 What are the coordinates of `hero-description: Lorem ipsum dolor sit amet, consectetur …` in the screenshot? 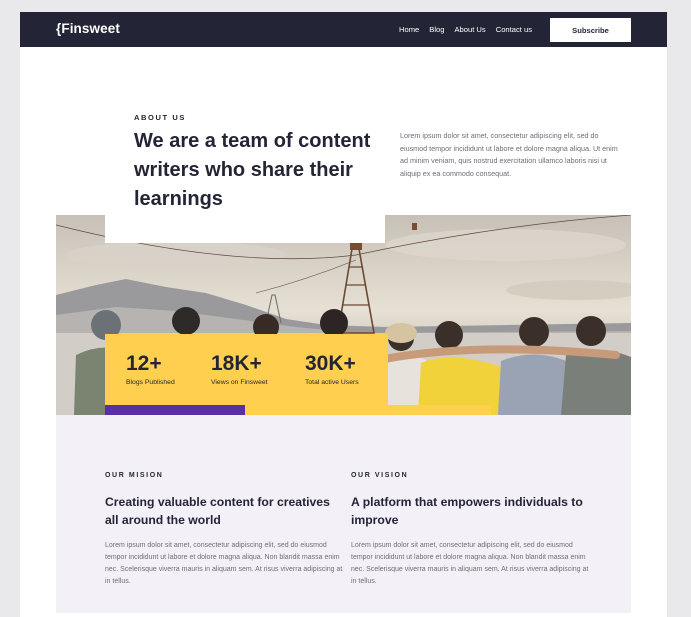 It's located at (509, 155).